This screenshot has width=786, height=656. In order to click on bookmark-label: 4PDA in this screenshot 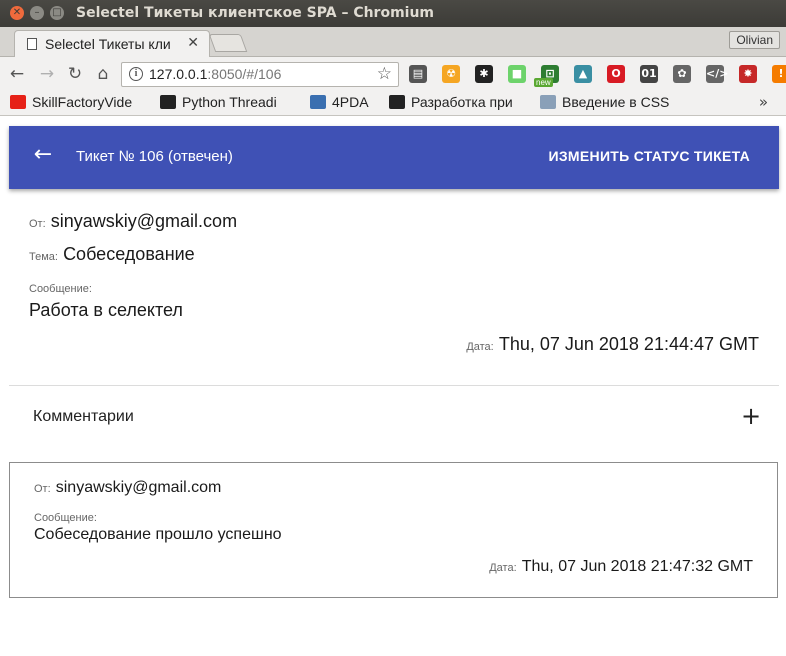, I will do `click(350, 102)`.